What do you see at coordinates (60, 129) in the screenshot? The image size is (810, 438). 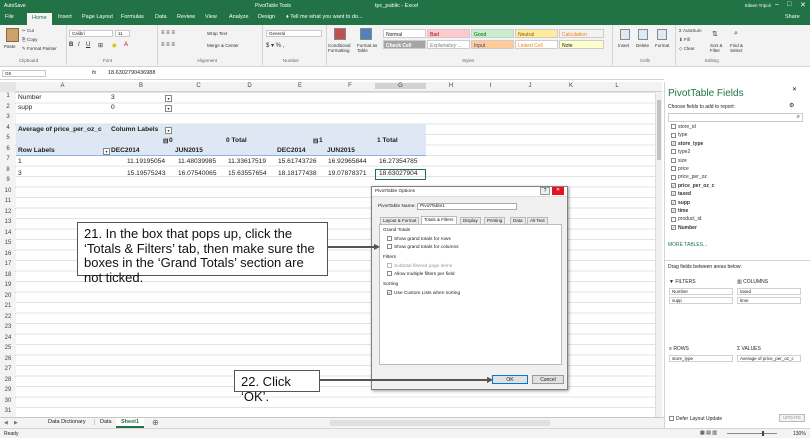 I see `cell-a4: Average of price_per_oz_c` at bounding box center [60, 129].